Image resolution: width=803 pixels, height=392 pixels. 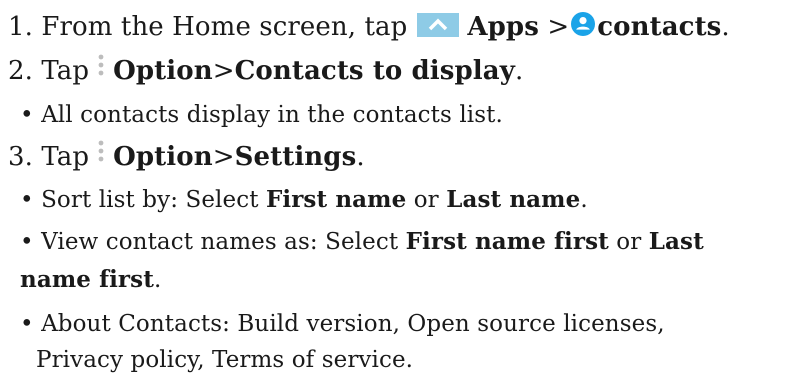 I want to click on step-2-end: ., so click(x=519, y=71).